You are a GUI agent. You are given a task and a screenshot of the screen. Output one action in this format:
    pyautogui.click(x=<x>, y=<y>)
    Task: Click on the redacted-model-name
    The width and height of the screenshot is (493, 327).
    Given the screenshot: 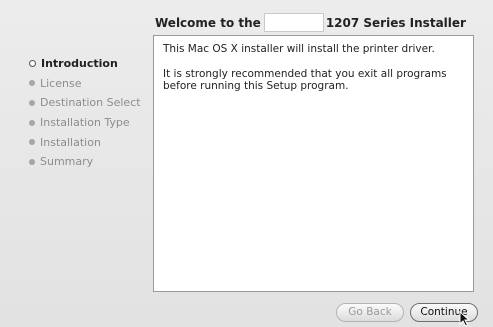 What is the action you would take?
    pyautogui.click(x=293, y=22)
    